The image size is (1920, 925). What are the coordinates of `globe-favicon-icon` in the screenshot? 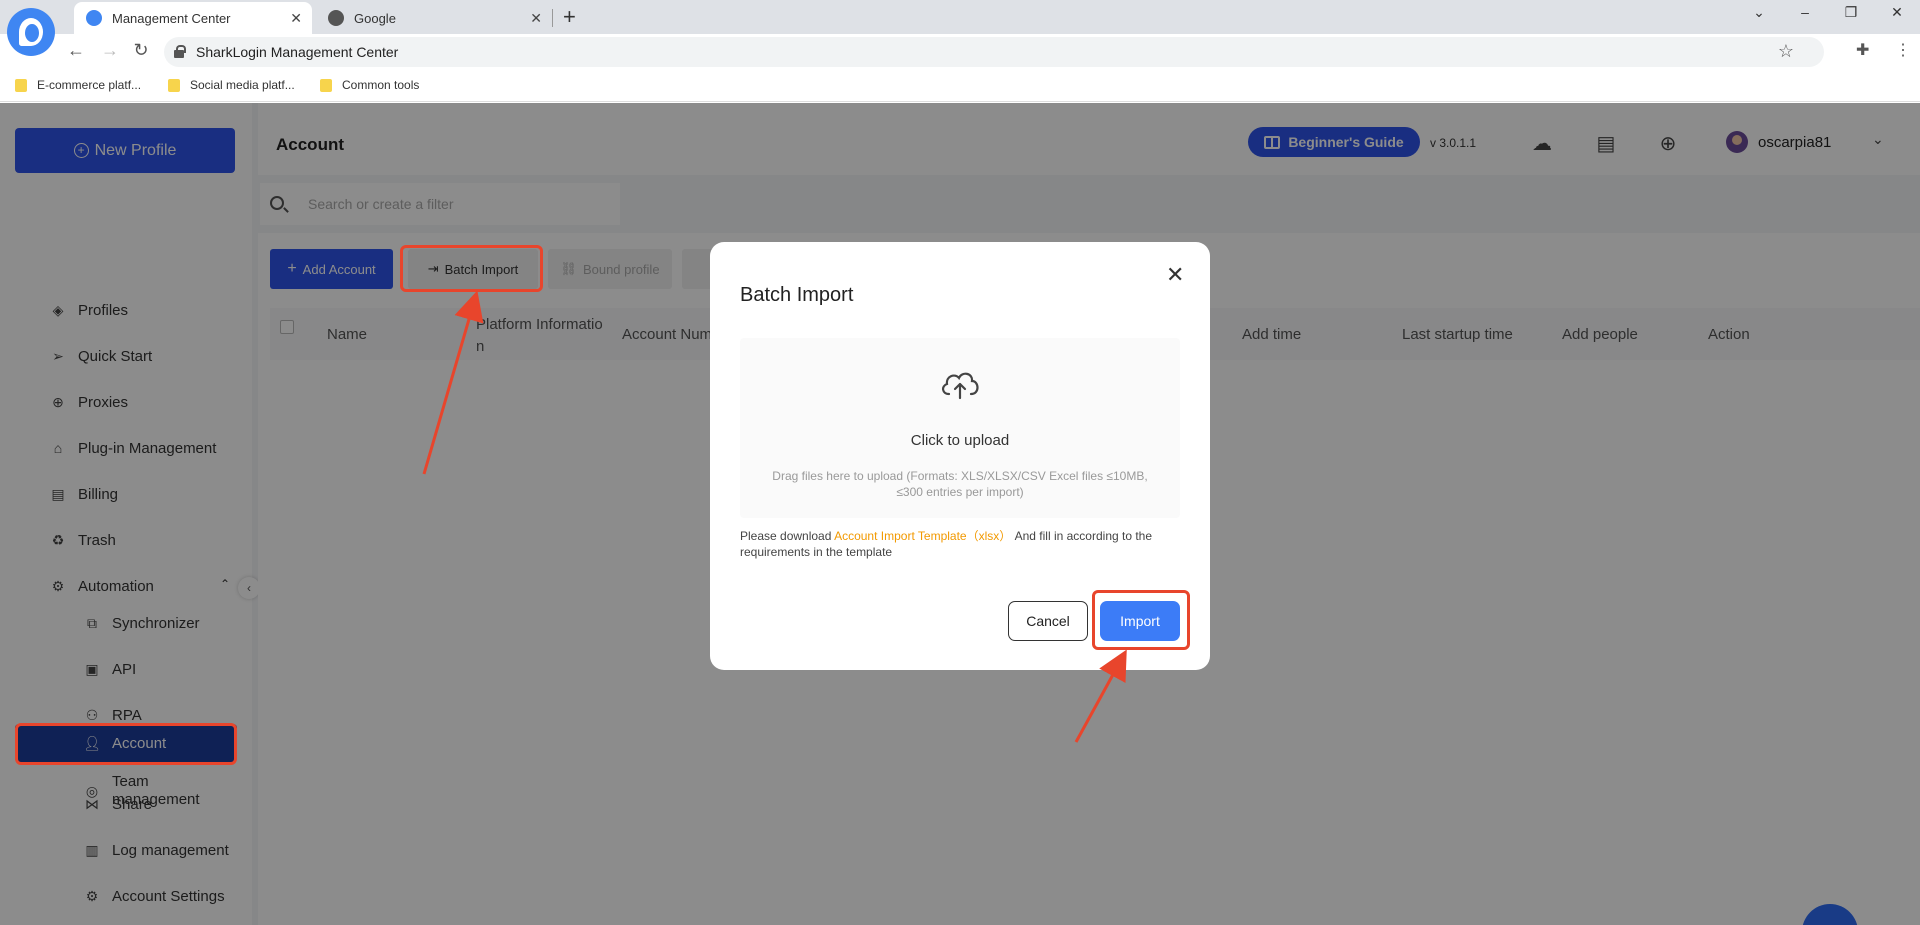 It's located at (336, 18).